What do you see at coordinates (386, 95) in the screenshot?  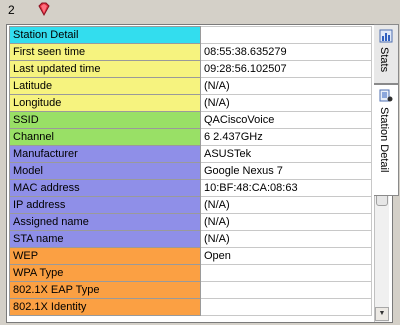 I see `station-icon` at bounding box center [386, 95].